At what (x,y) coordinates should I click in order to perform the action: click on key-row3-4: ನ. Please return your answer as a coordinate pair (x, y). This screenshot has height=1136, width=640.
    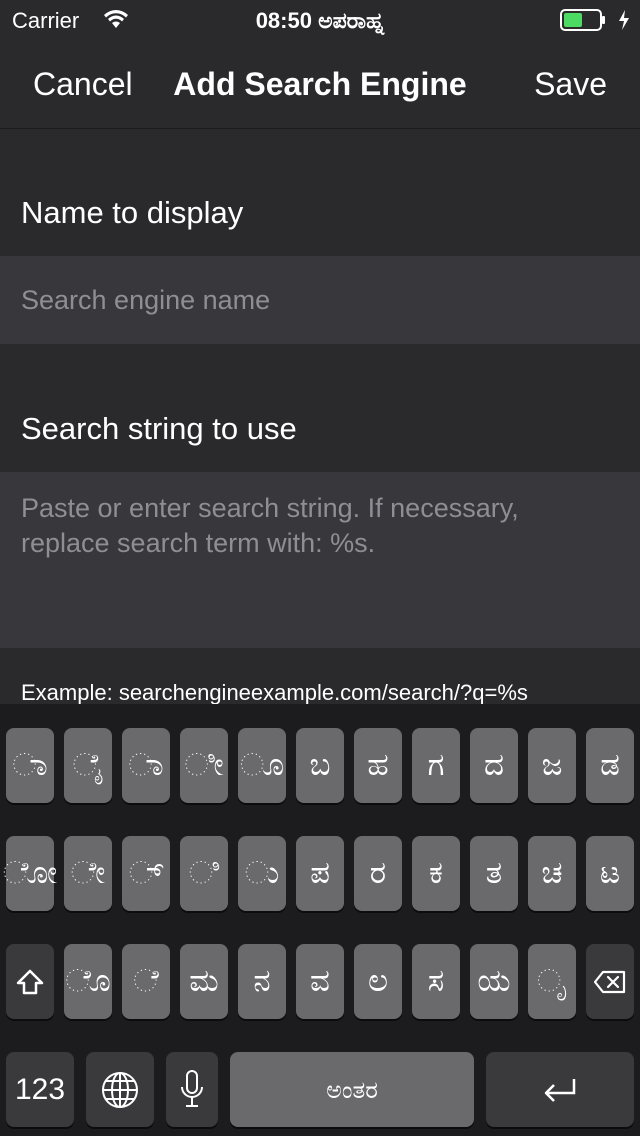
    Looking at the image, I should click on (262, 981).